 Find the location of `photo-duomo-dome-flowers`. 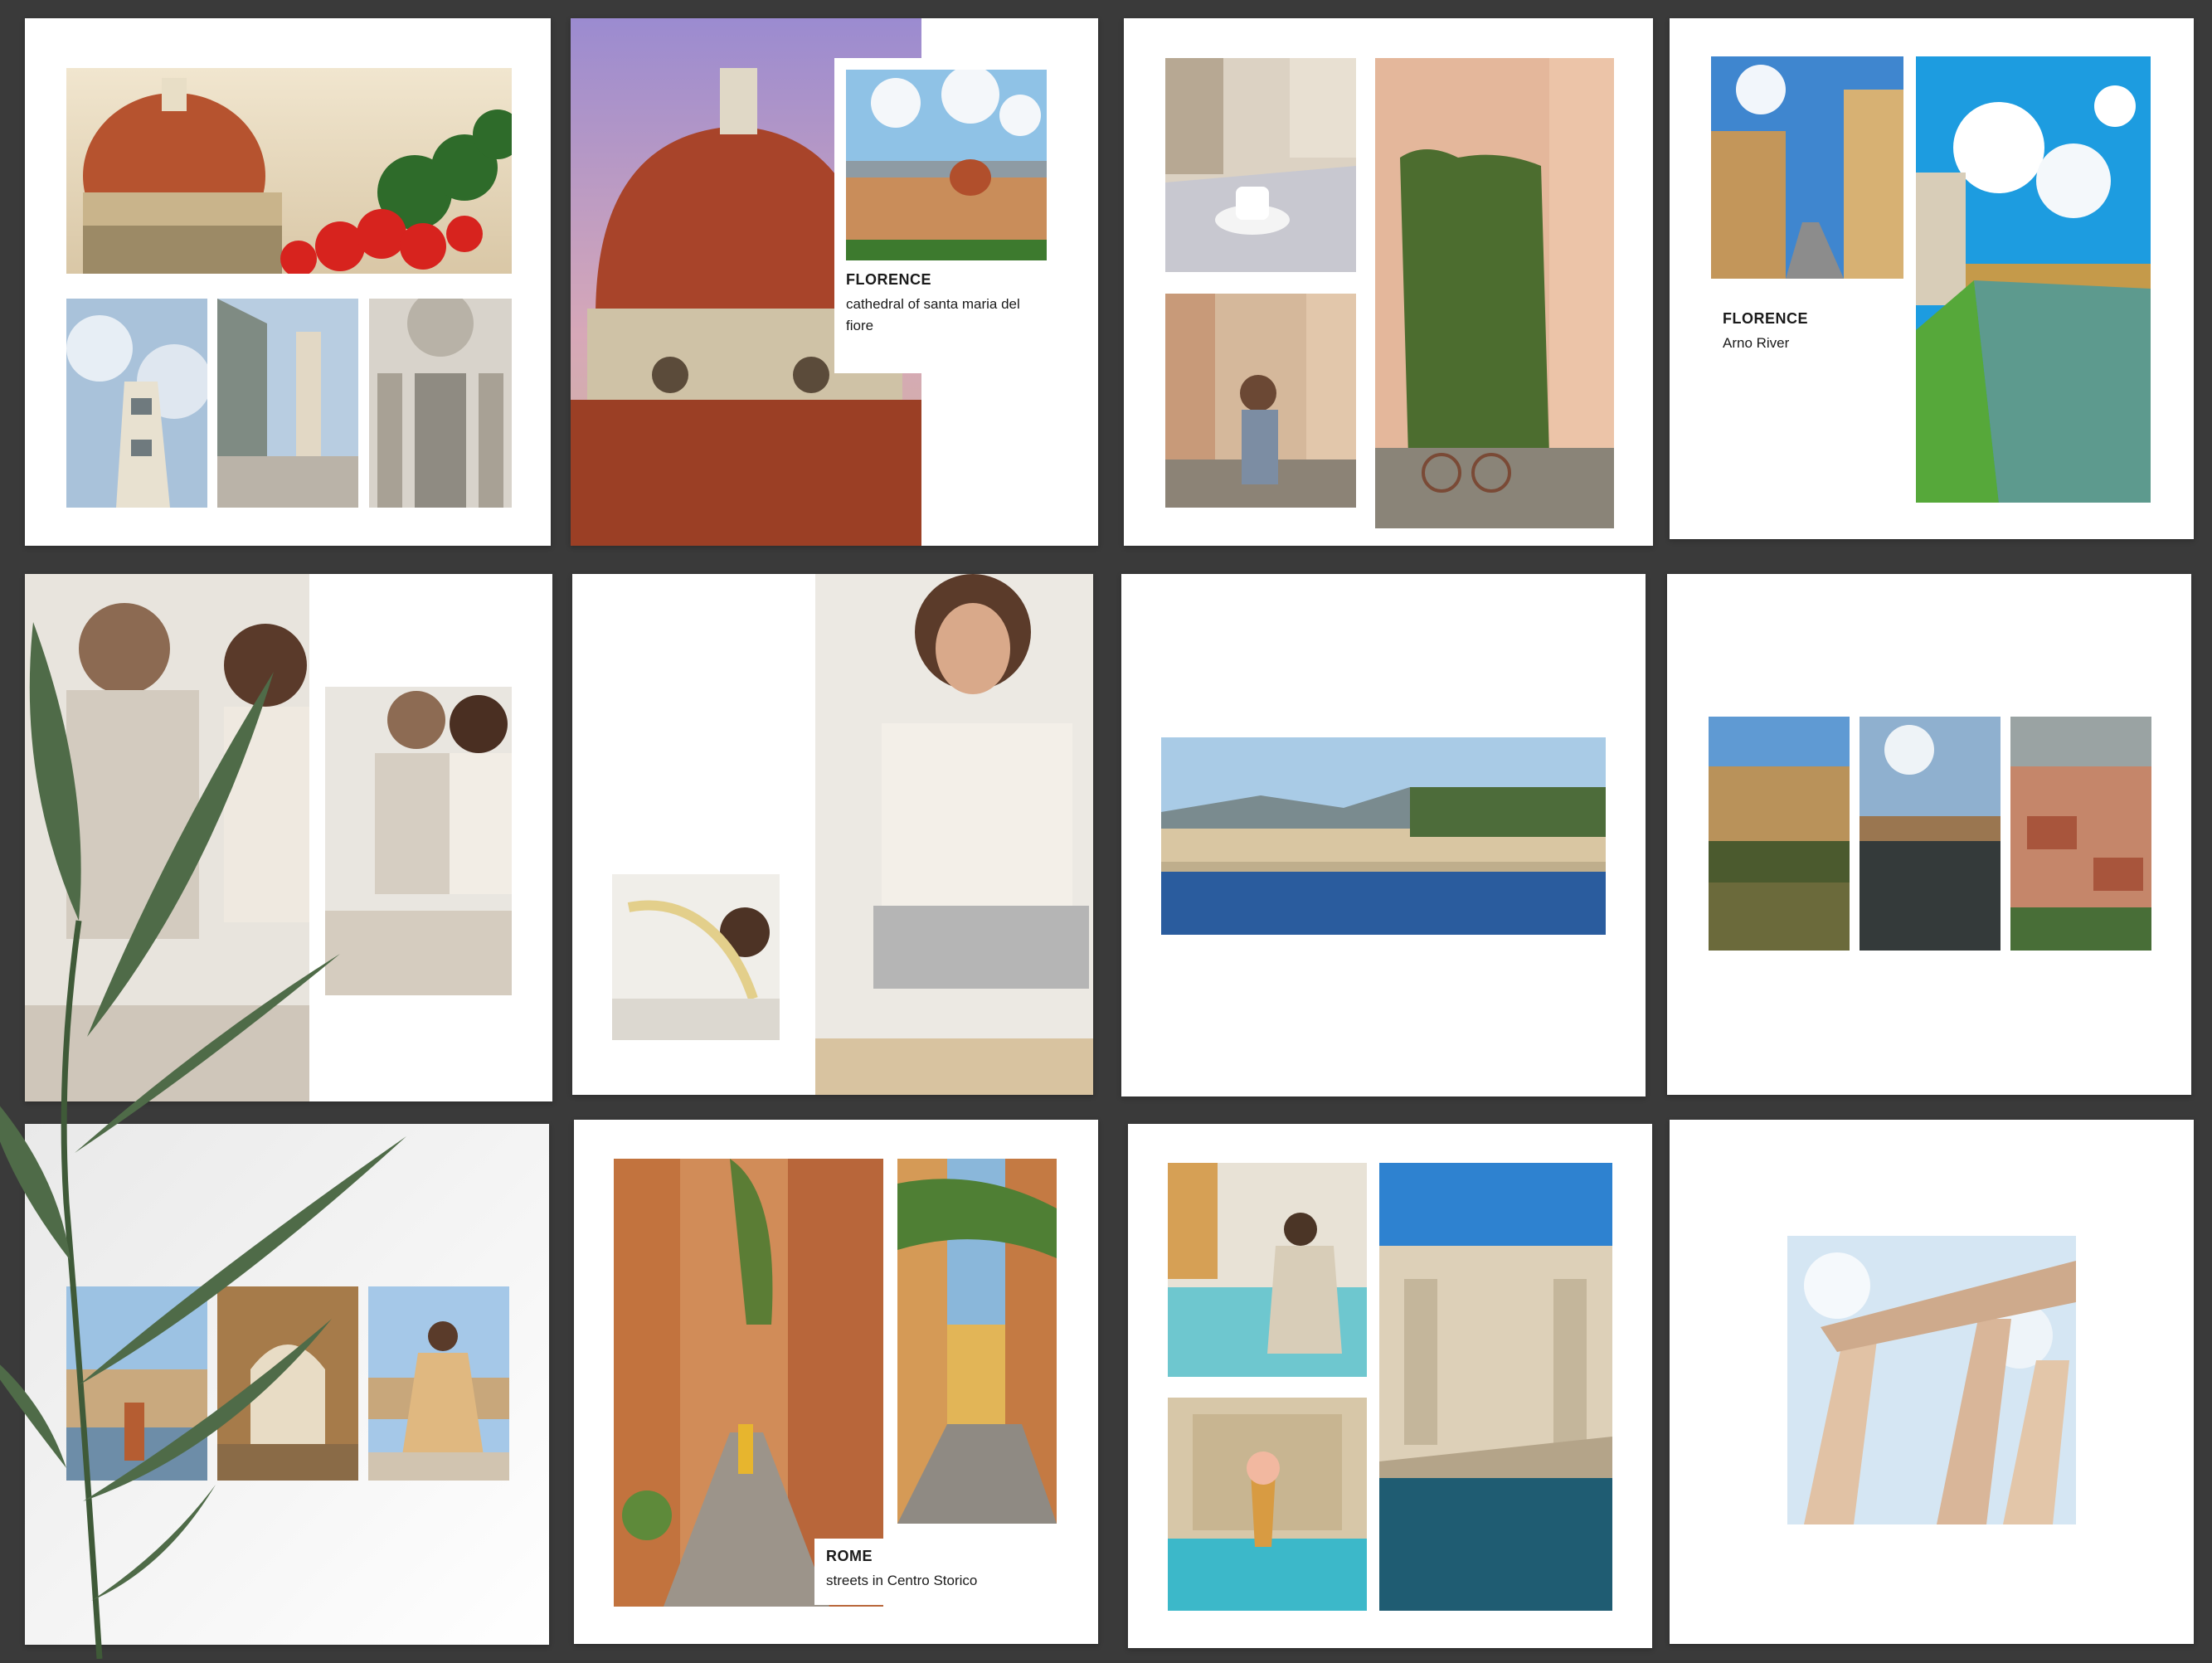

photo-duomo-dome-flowers is located at coordinates (289, 171).